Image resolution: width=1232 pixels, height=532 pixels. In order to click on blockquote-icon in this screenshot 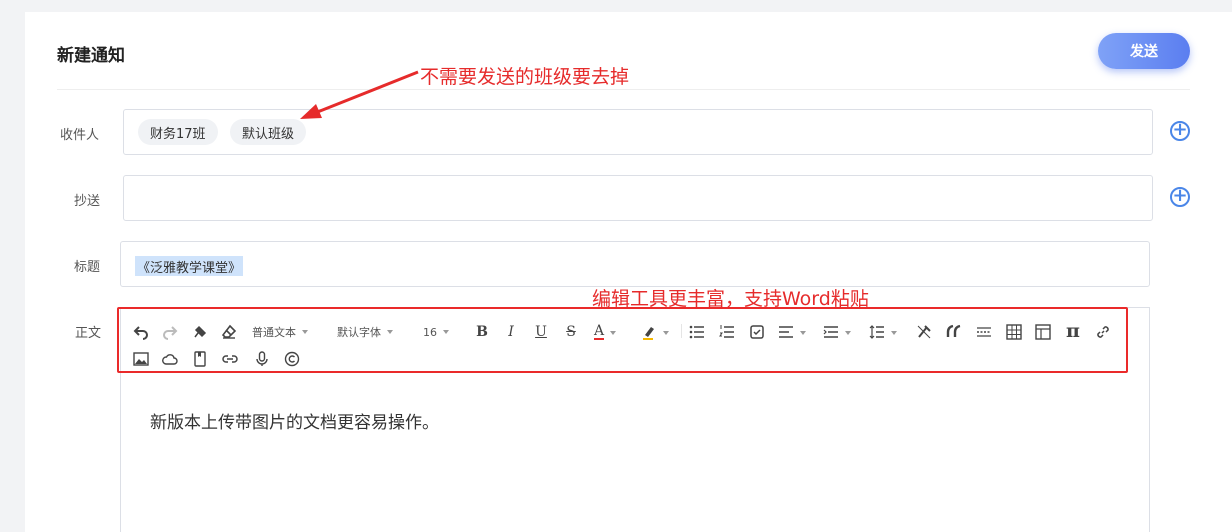, I will do `click(954, 332)`.